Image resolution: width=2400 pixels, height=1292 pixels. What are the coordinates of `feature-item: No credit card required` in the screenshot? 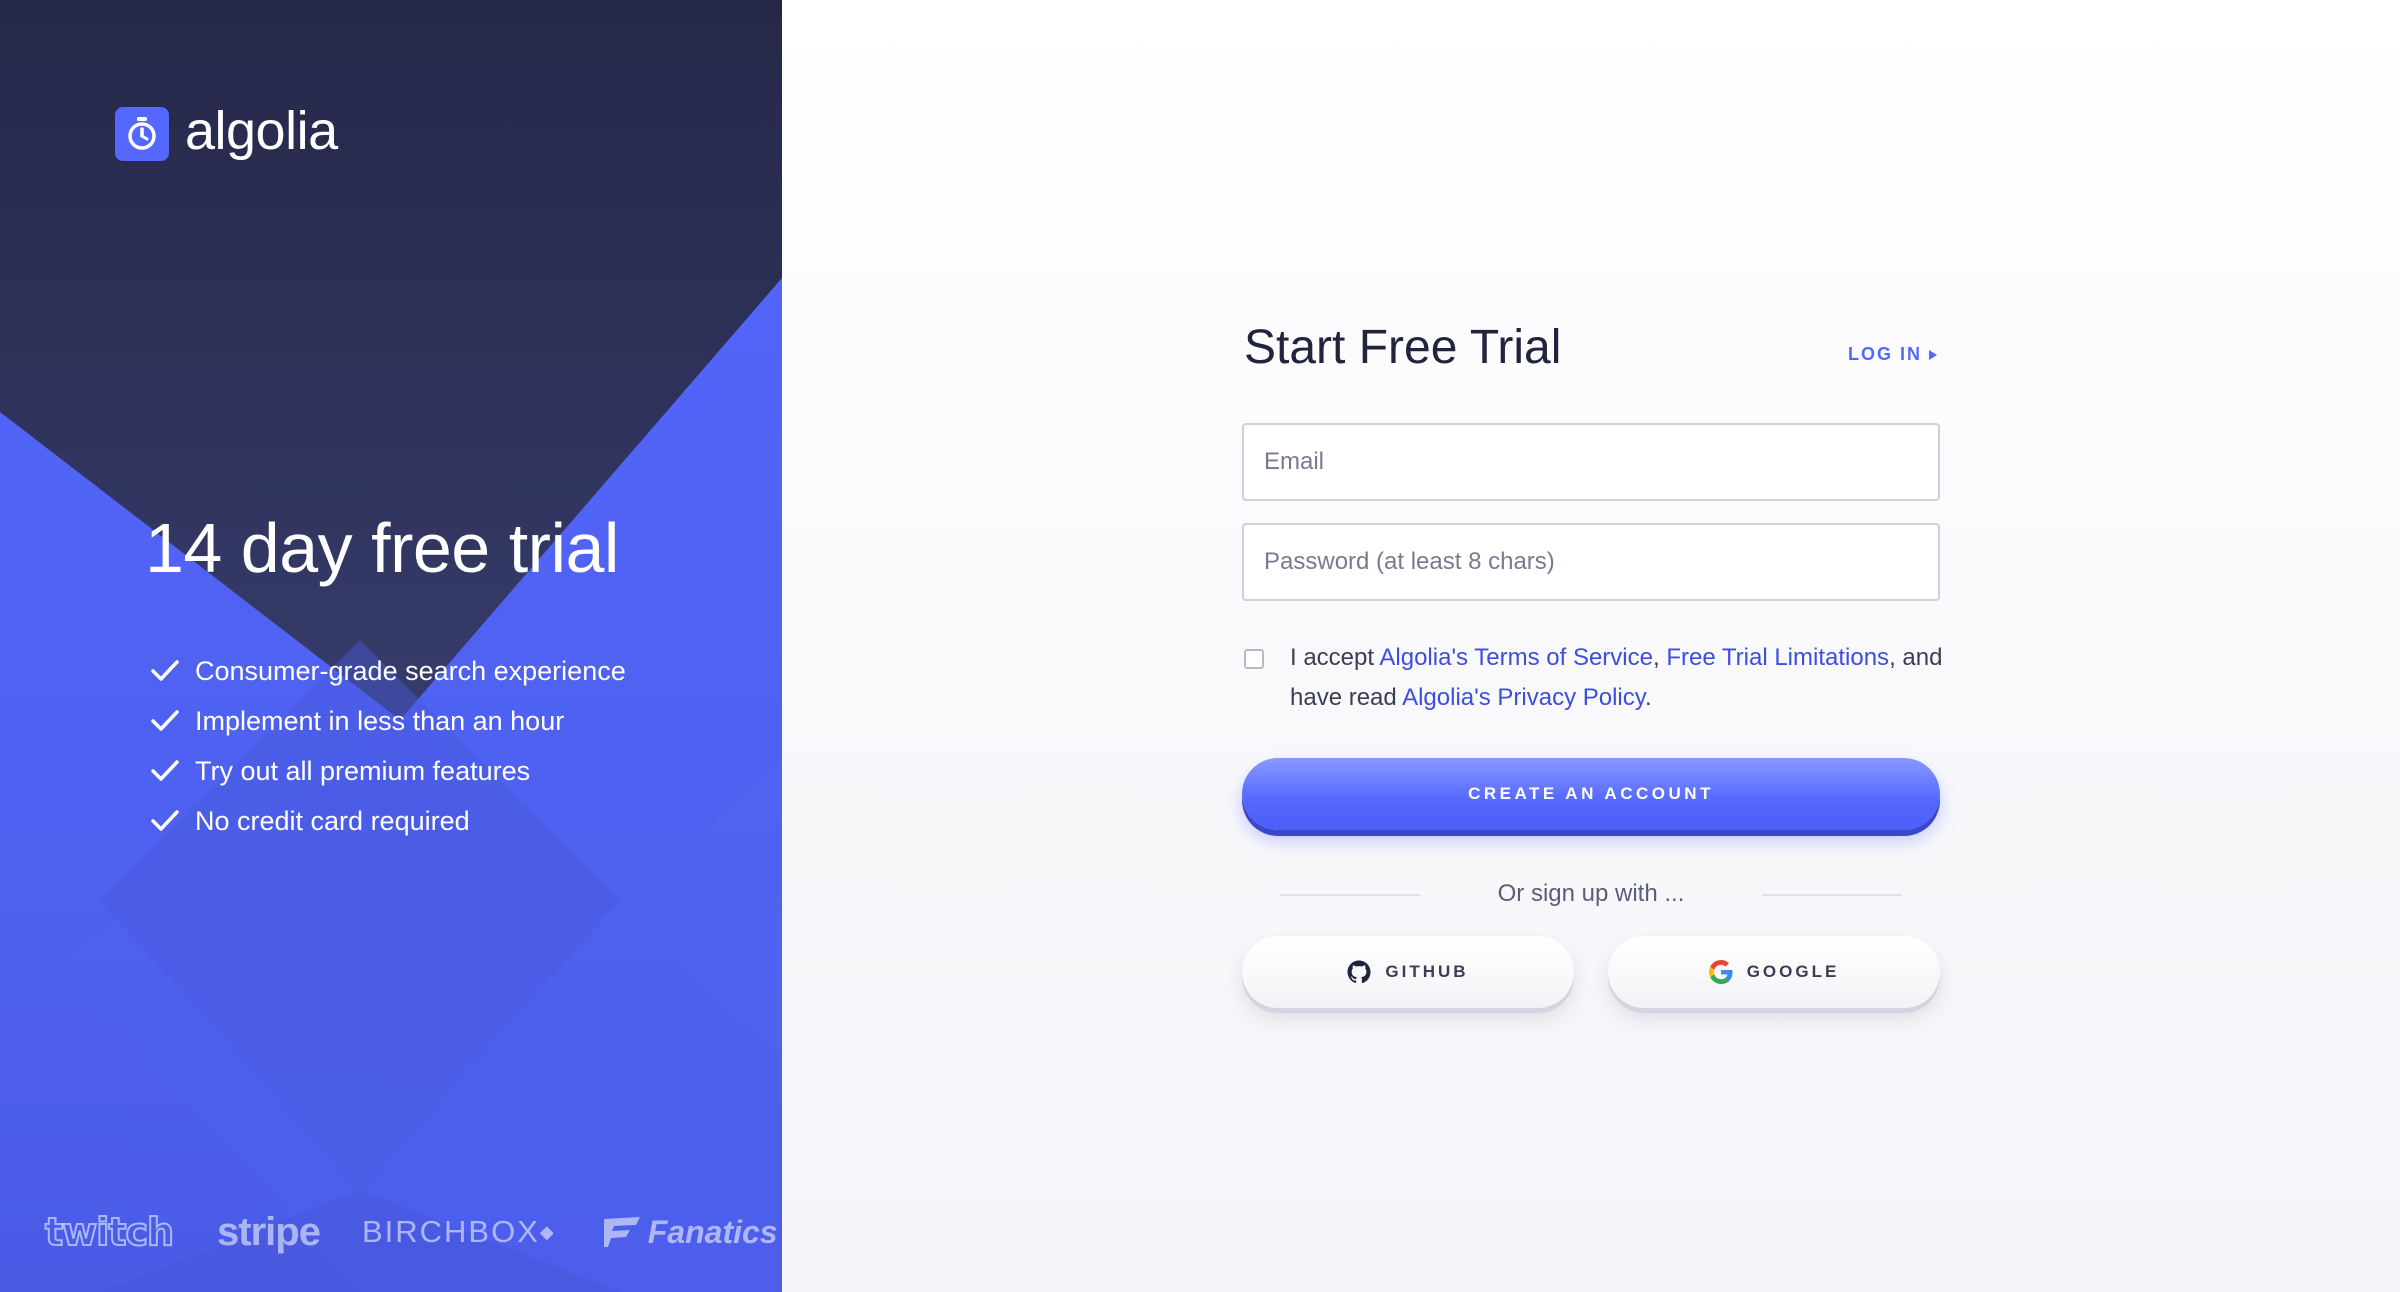 It's located at (388, 821).